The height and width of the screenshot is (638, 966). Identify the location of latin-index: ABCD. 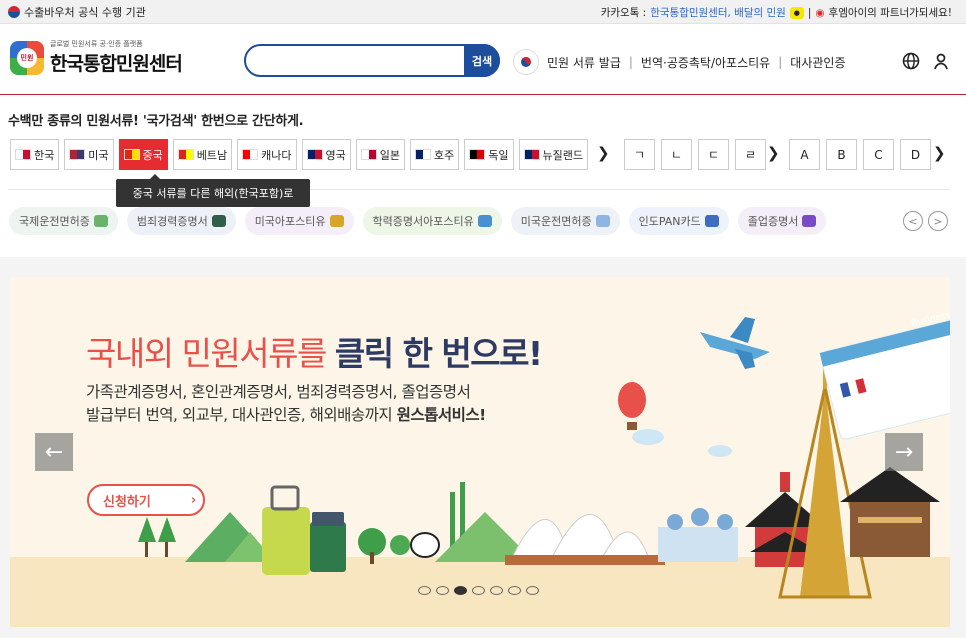
(860, 154).